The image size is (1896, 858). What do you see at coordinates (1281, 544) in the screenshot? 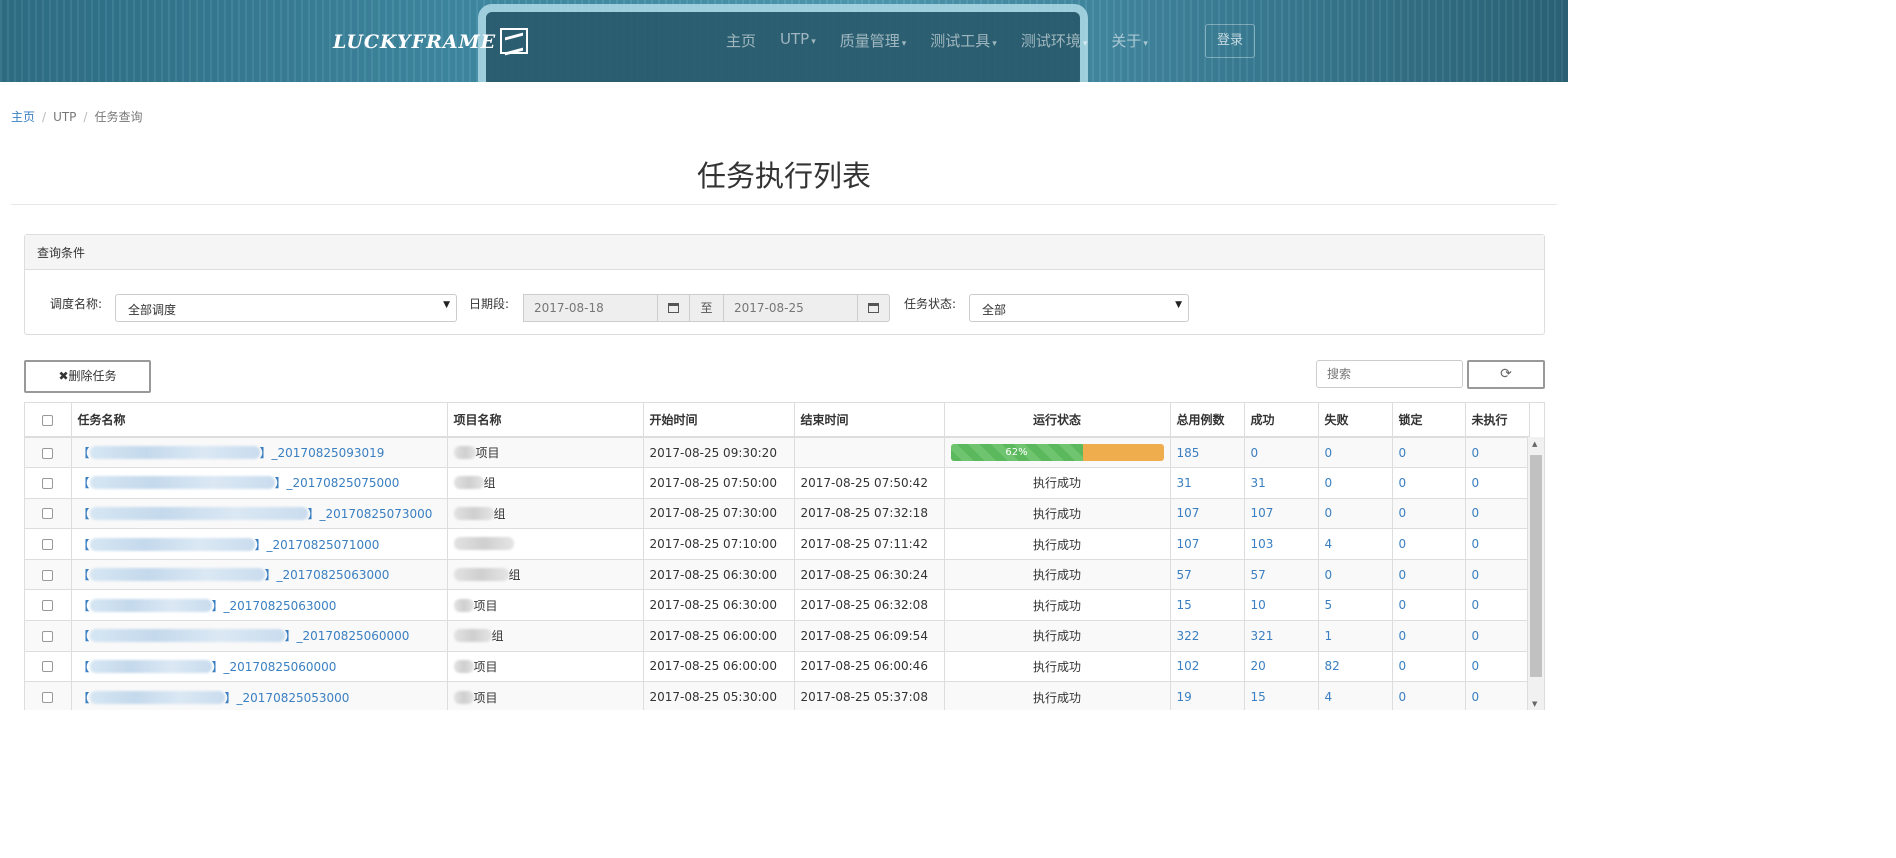
I see `success-cell: 103` at bounding box center [1281, 544].